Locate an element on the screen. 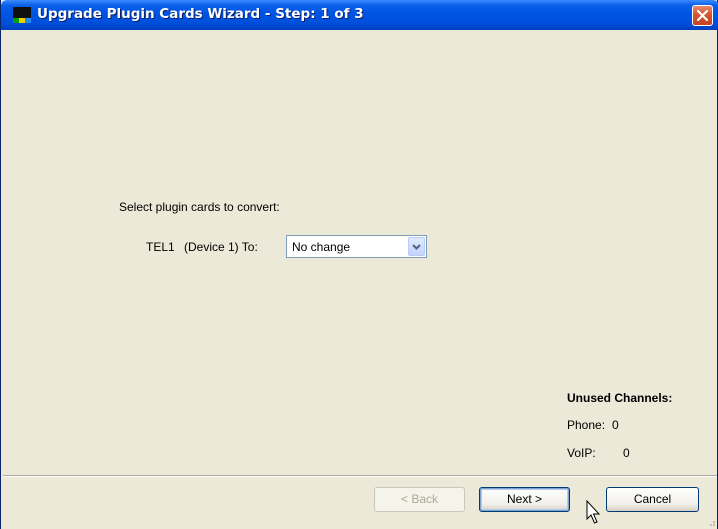 Image resolution: width=718 pixels, height=529 pixels. cancel-button: Cancel is located at coordinates (652, 499).